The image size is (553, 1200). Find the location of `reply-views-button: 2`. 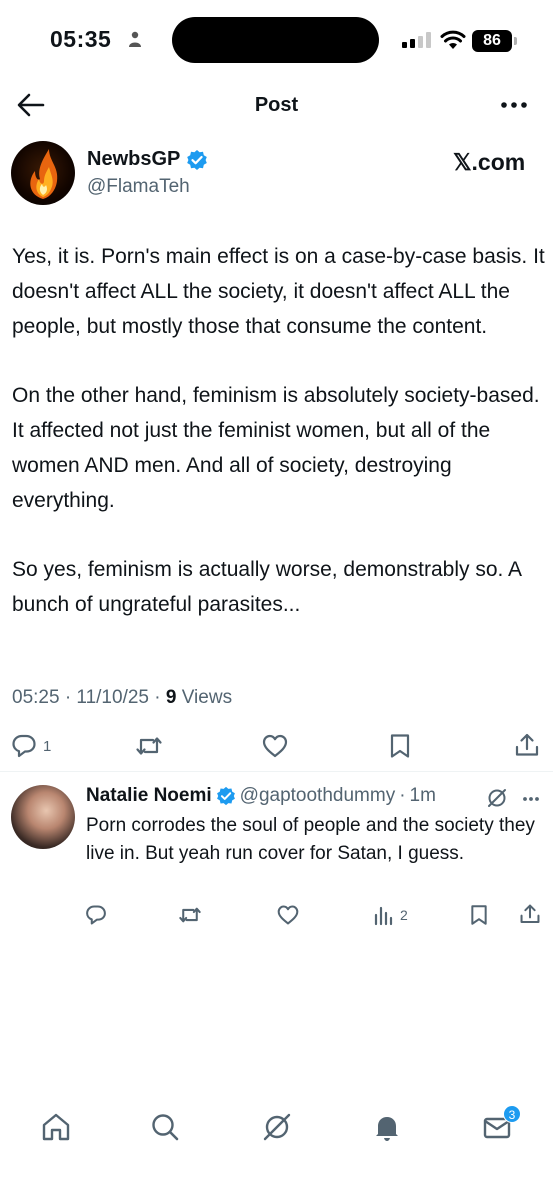

reply-views-button: 2 is located at coordinates (391, 915).